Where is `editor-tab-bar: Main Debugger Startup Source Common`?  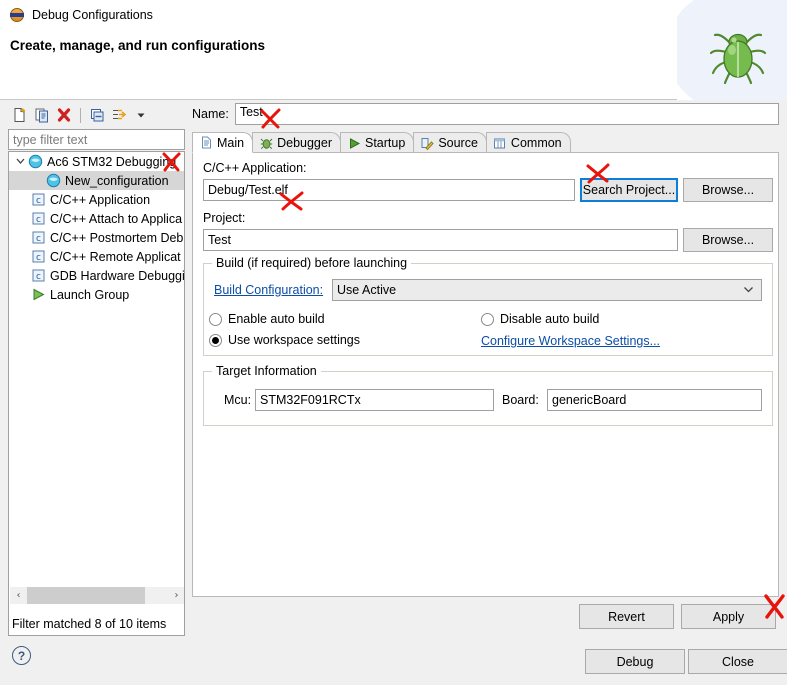 editor-tab-bar: Main Debugger Startup Source Common is located at coordinates (381, 142).